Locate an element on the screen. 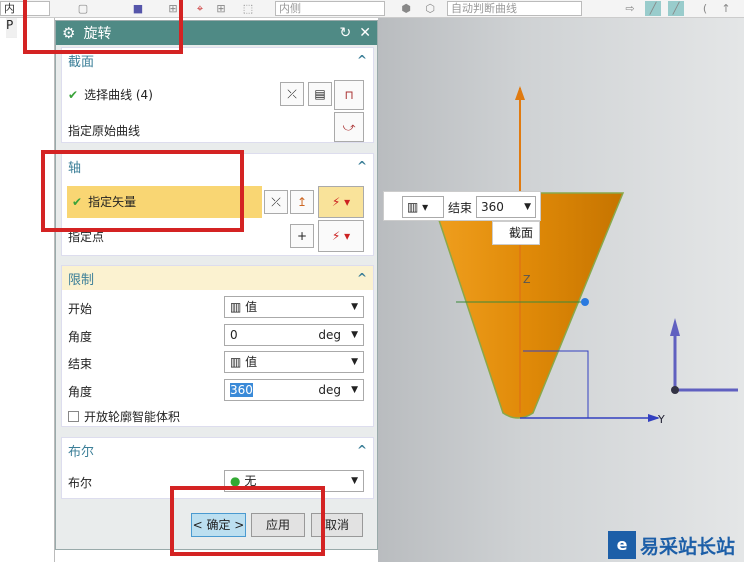  select-curve-label: 选择曲线 (4) is located at coordinates (118, 95).